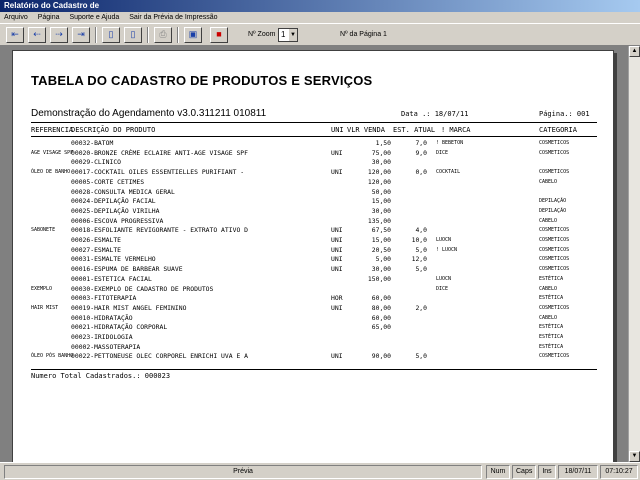 The width and height of the screenshot is (640, 480). I want to click on row-description: 00028-CONSULTA MEDICA GERAL, so click(123, 191).